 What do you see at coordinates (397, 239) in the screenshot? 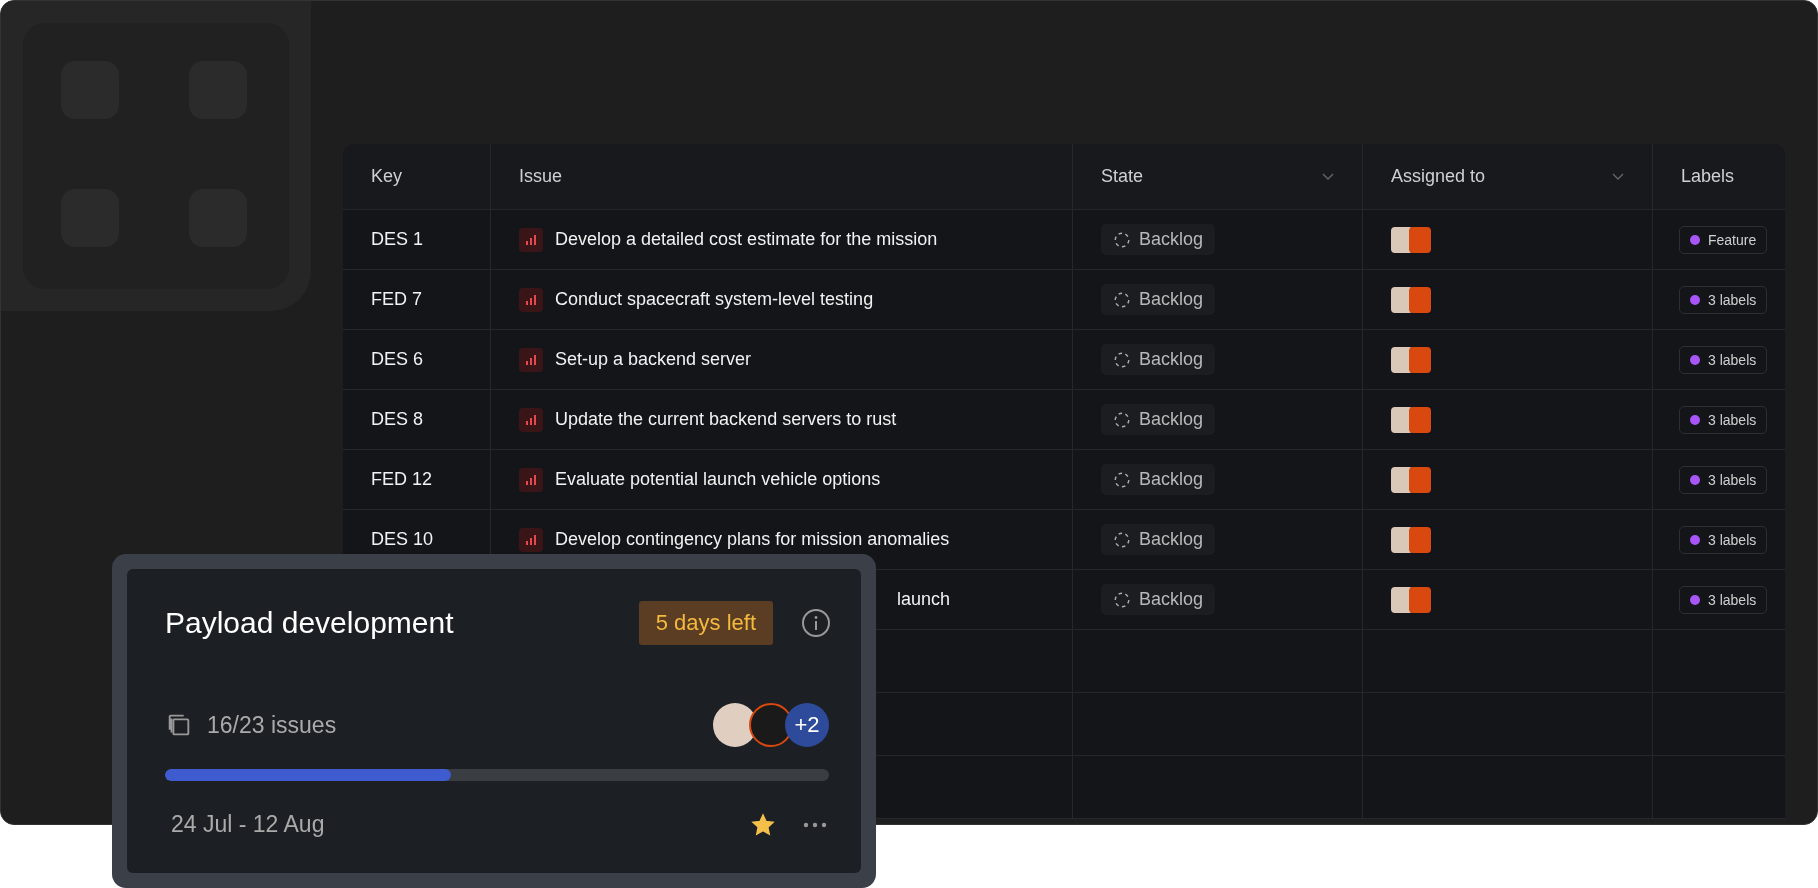
I see `issue-key: DES 1` at bounding box center [397, 239].